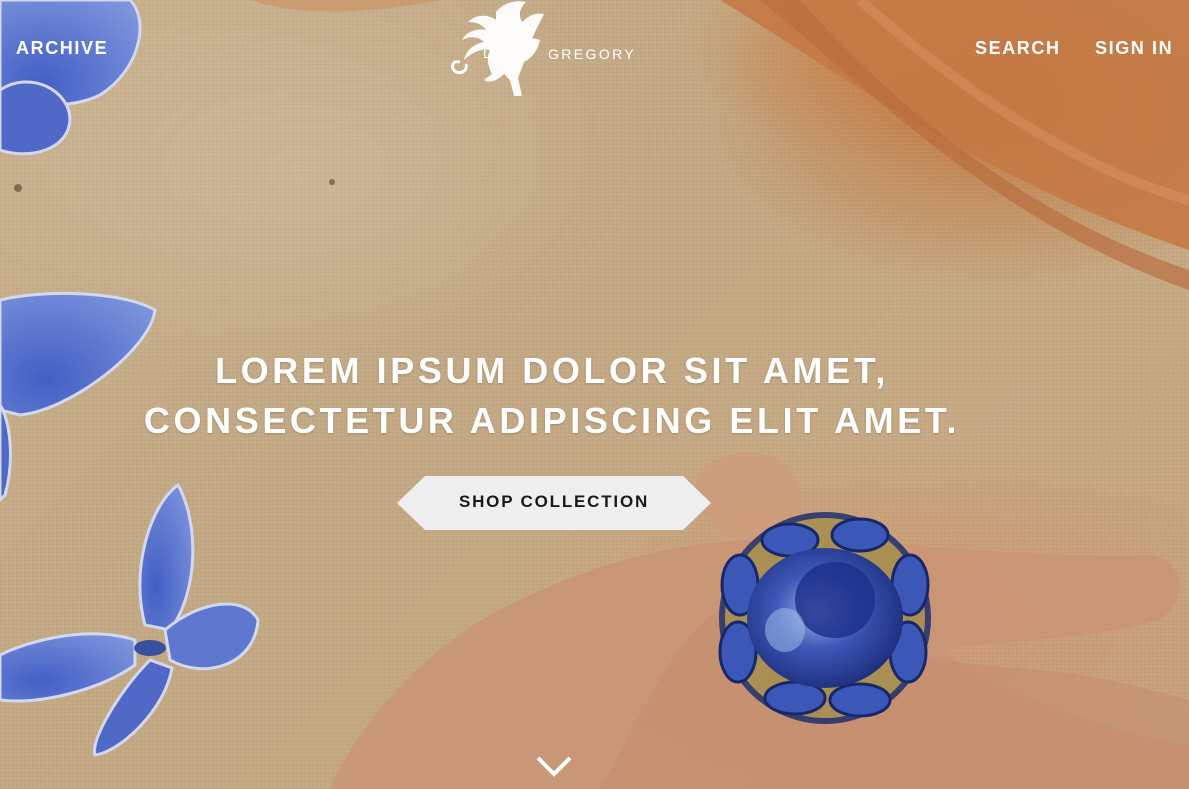  What do you see at coordinates (552, 420) in the screenshot?
I see `hero-headline-line2: CONSECTETUR ADIPISCING ELIT AMET.` at bounding box center [552, 420].